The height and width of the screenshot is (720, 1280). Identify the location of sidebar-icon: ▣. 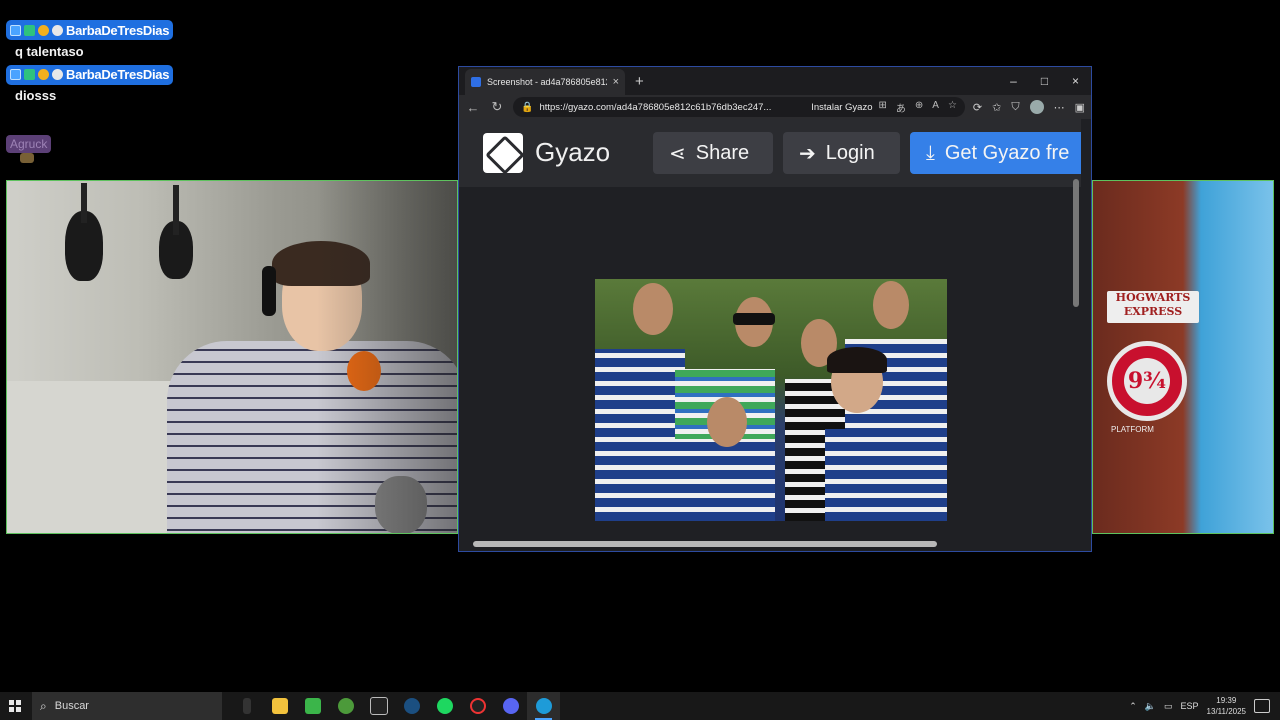
(1080, 107).